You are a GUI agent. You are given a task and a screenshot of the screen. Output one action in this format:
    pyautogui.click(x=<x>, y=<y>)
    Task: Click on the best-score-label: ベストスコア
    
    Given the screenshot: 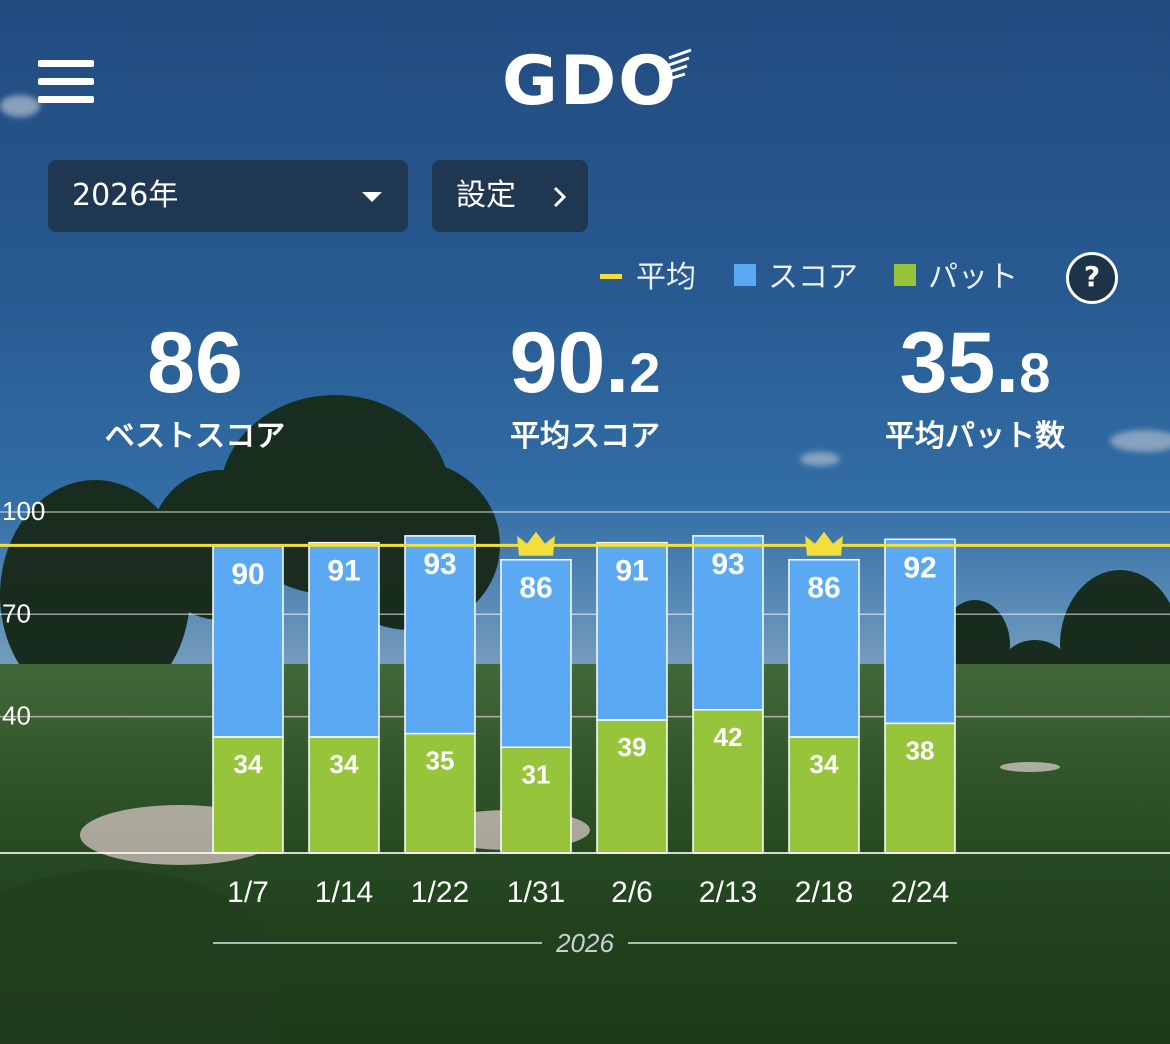 What is the action you would take?
    pyautogui.click(x=195, y=436)
    